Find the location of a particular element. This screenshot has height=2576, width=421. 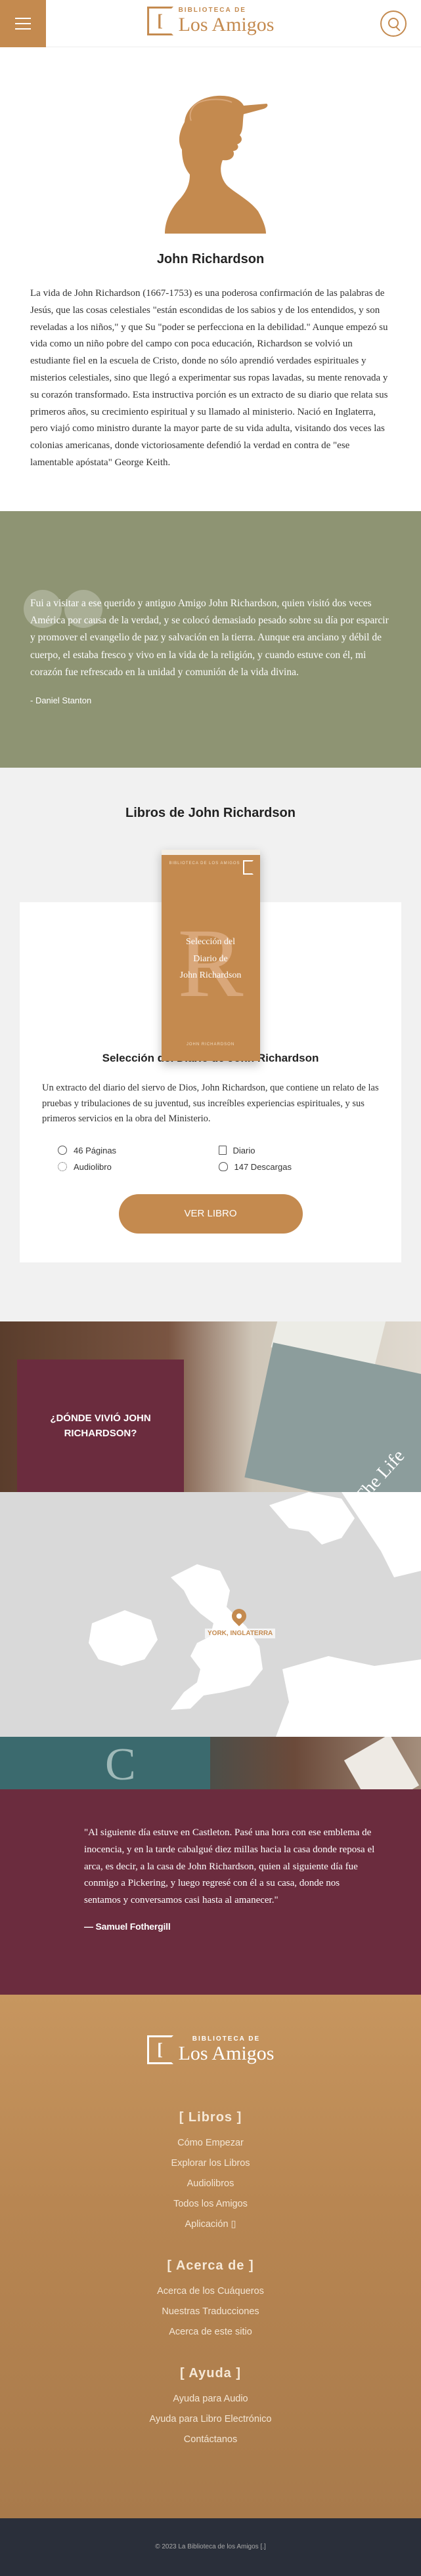

author-name: John Richardson is located at coordinates (210, 259).